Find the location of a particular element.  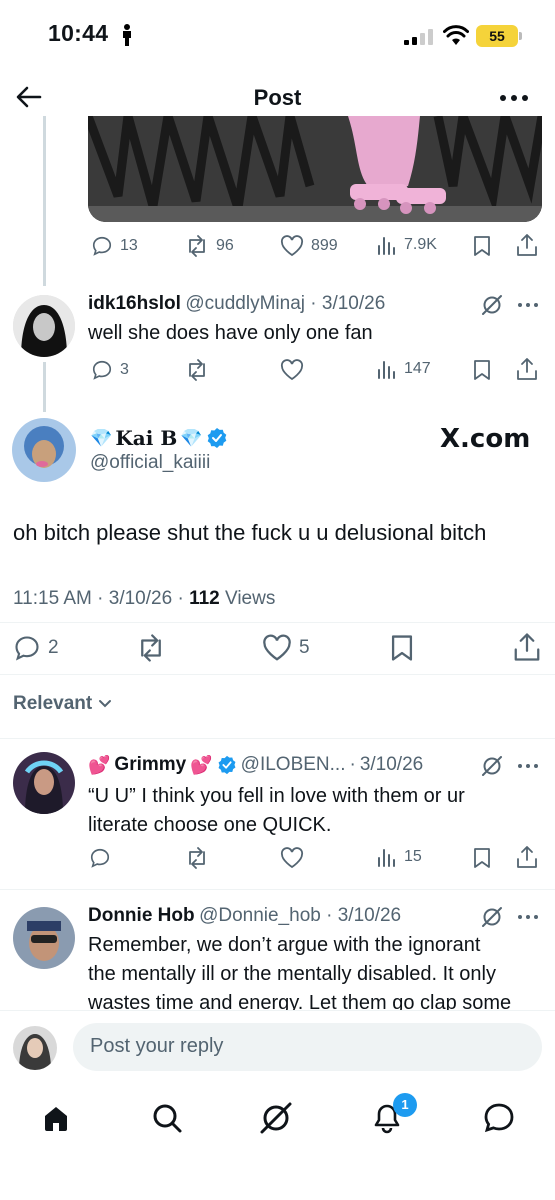

person-icon is located at coordinates (127, 35).